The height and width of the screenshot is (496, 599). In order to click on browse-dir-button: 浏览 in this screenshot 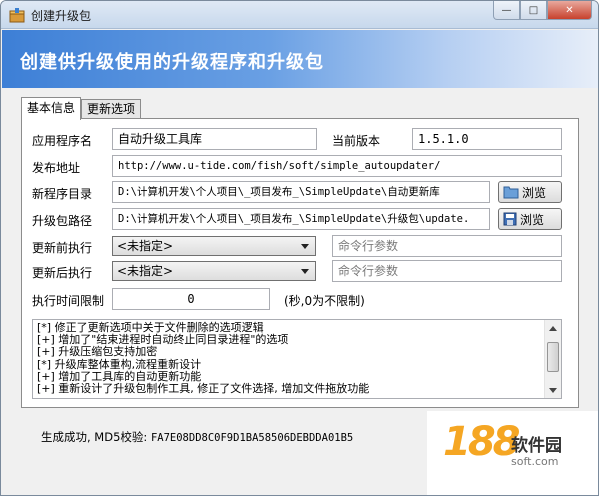, I will do `click(530, 192)`.